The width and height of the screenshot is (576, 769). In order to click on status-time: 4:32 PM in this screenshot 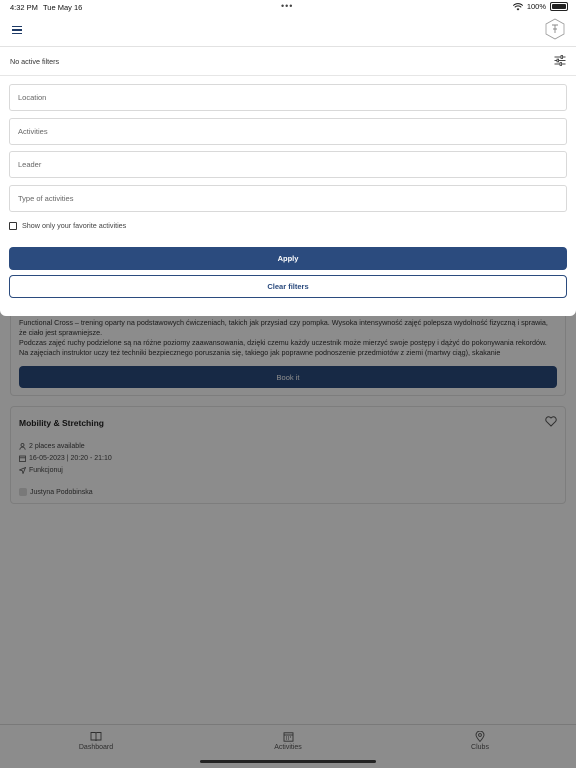, I will do `click(24, 7)`.